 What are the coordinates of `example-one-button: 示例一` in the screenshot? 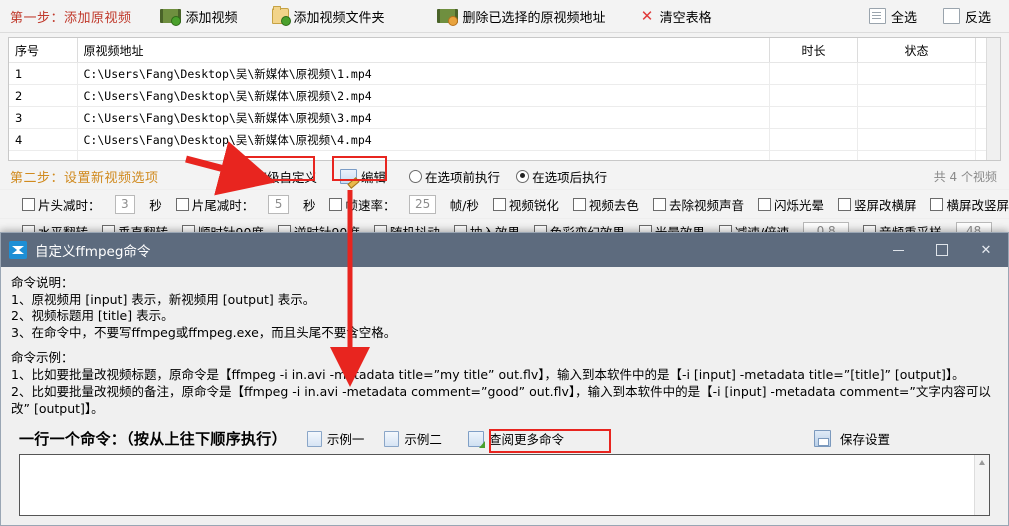 It's located at (335, 438).